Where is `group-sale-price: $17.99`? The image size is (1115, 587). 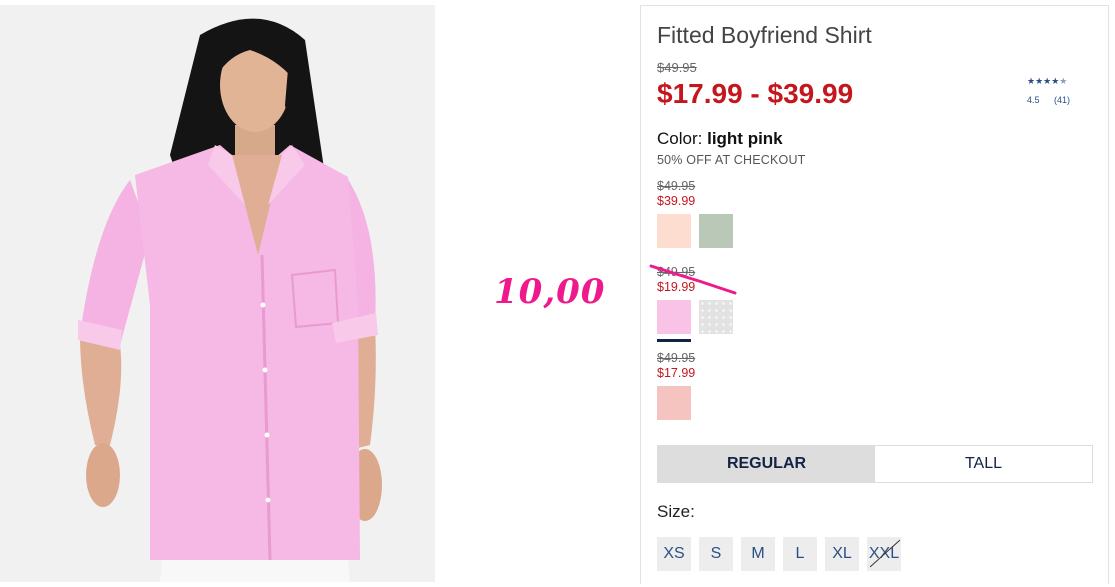
group-sale-price: $17.99 is located at coordinates (676, 373).